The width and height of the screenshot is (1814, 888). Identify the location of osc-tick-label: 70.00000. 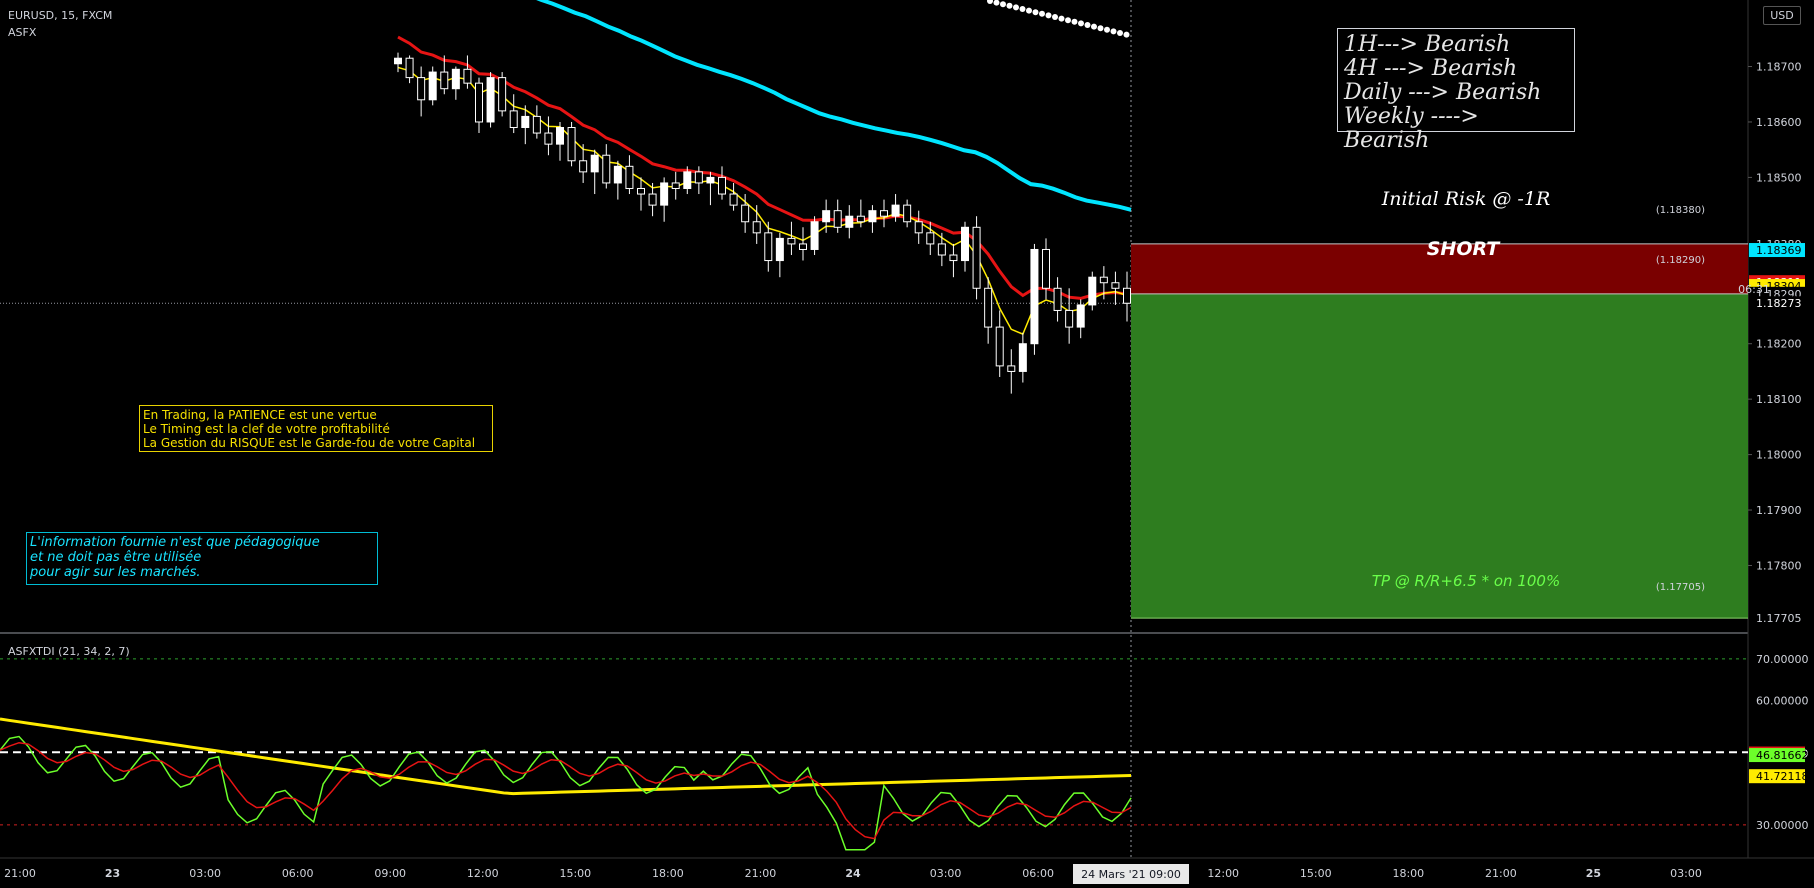
(1782, 659).